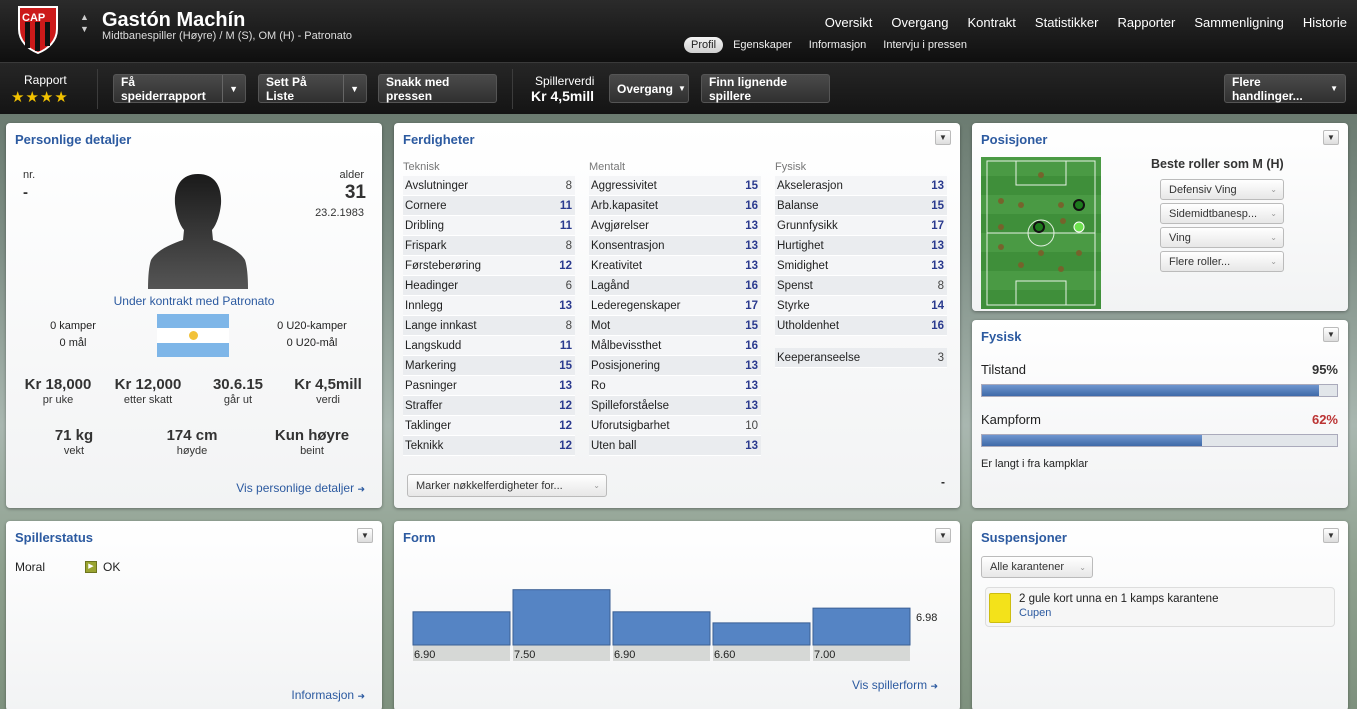  What do you see at coordinates (675, 326) in the screenshot?
I see `attribute-row-mental: Mot 15` at bounding box center [675, 326].